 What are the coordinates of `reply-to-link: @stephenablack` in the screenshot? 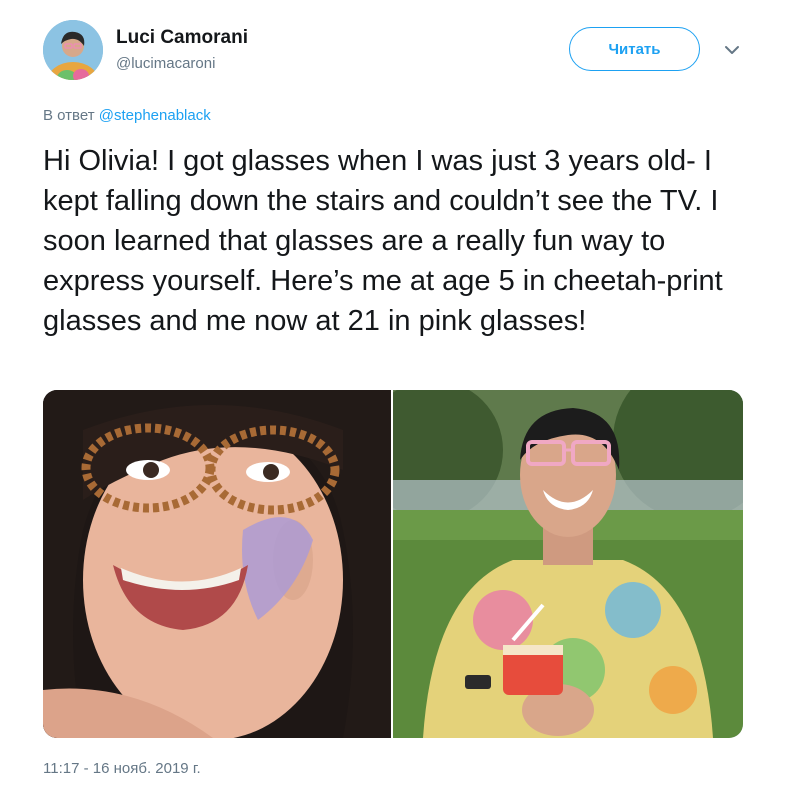 It's located at (155, 115).